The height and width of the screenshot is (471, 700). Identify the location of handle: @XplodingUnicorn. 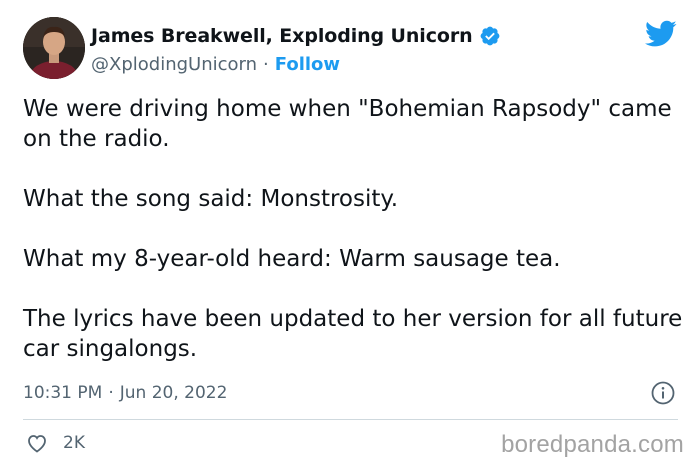
(174, 64).